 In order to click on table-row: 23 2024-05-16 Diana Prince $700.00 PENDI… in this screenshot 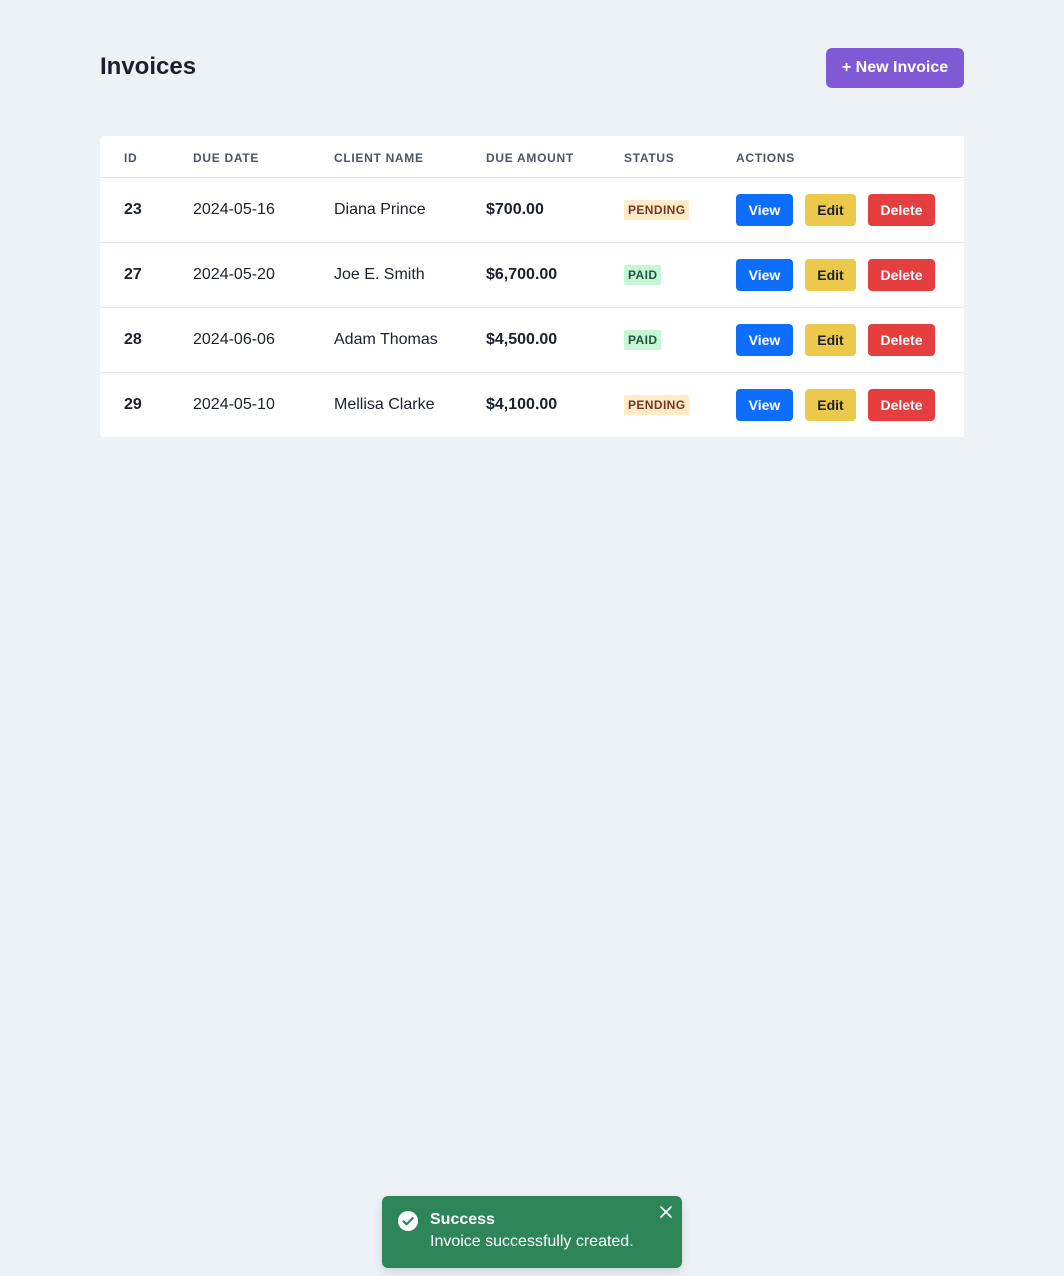, I will do `click(532, 209)`.